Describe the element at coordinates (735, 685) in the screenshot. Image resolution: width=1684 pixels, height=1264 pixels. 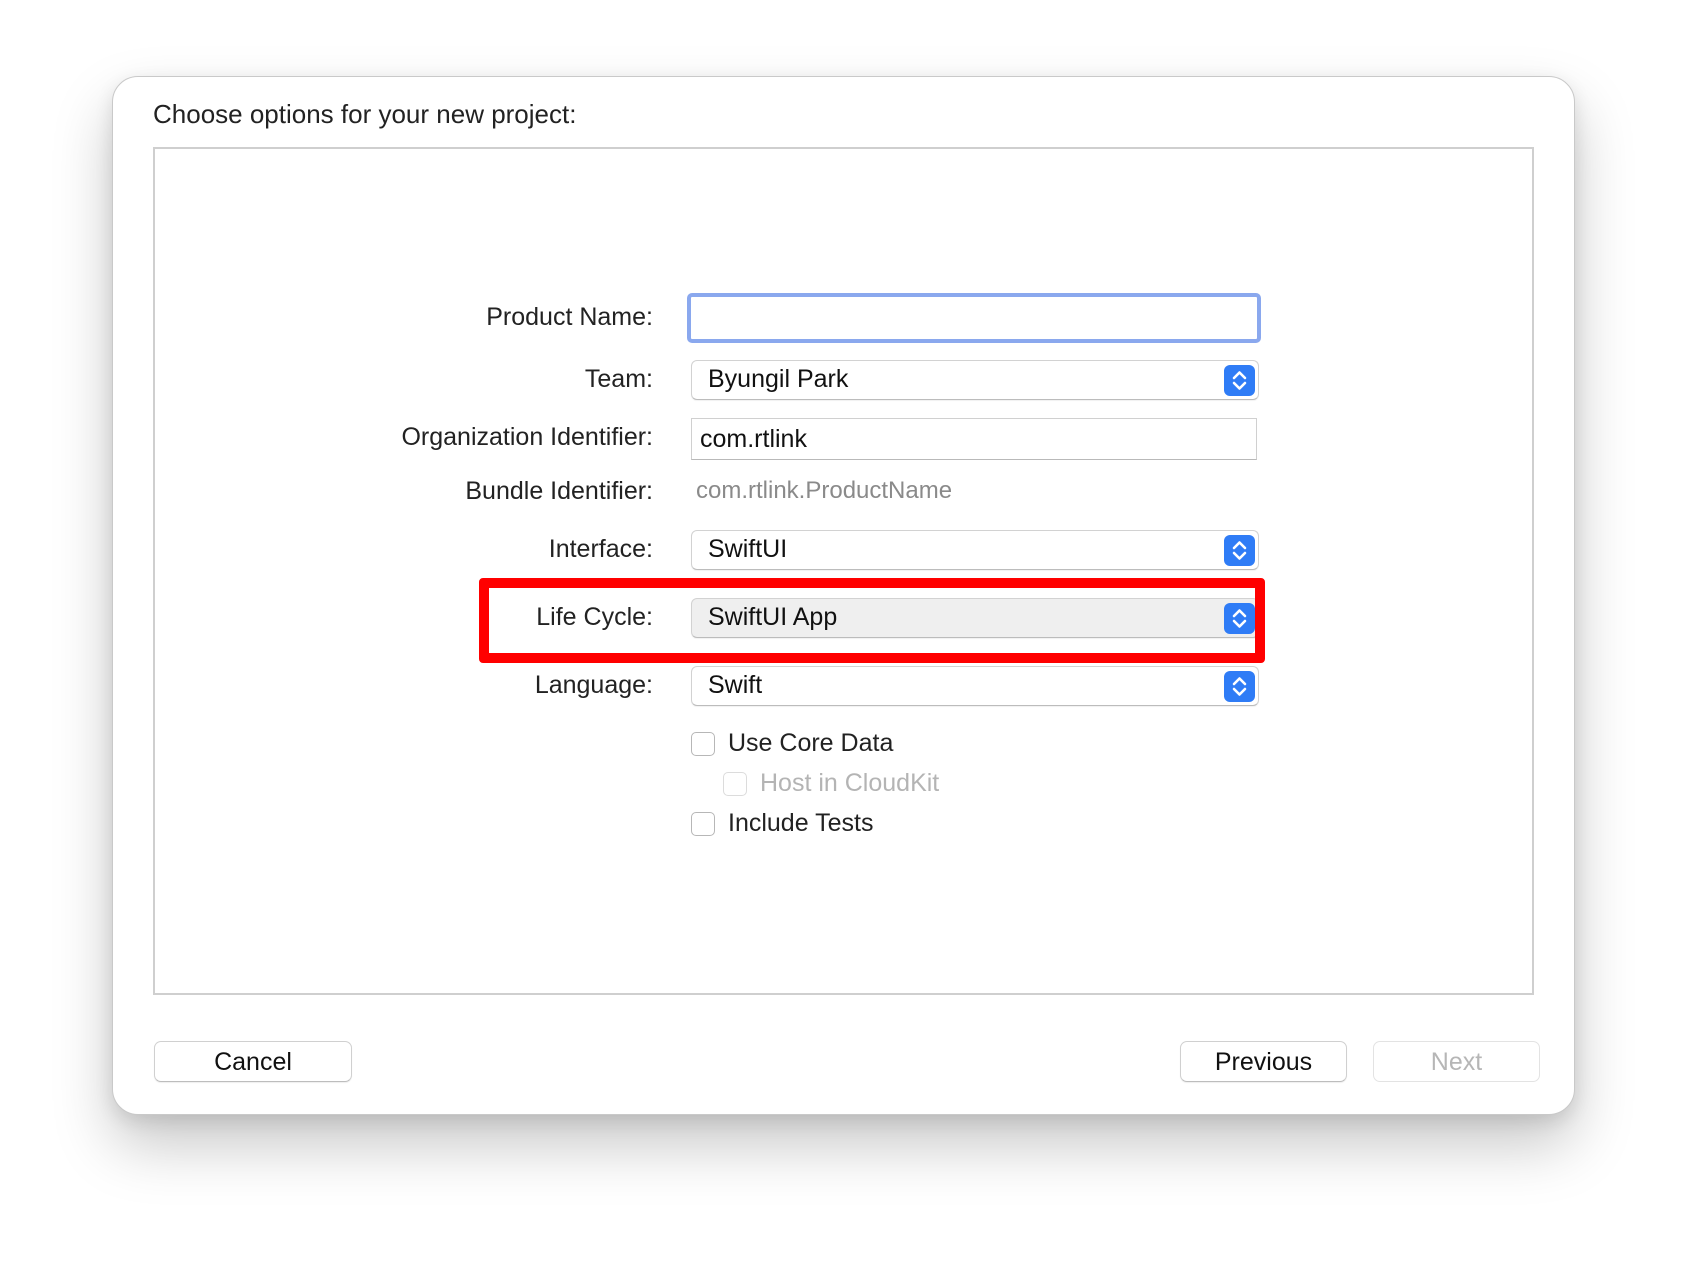
I see `language-popup-value: Swift` at that location.